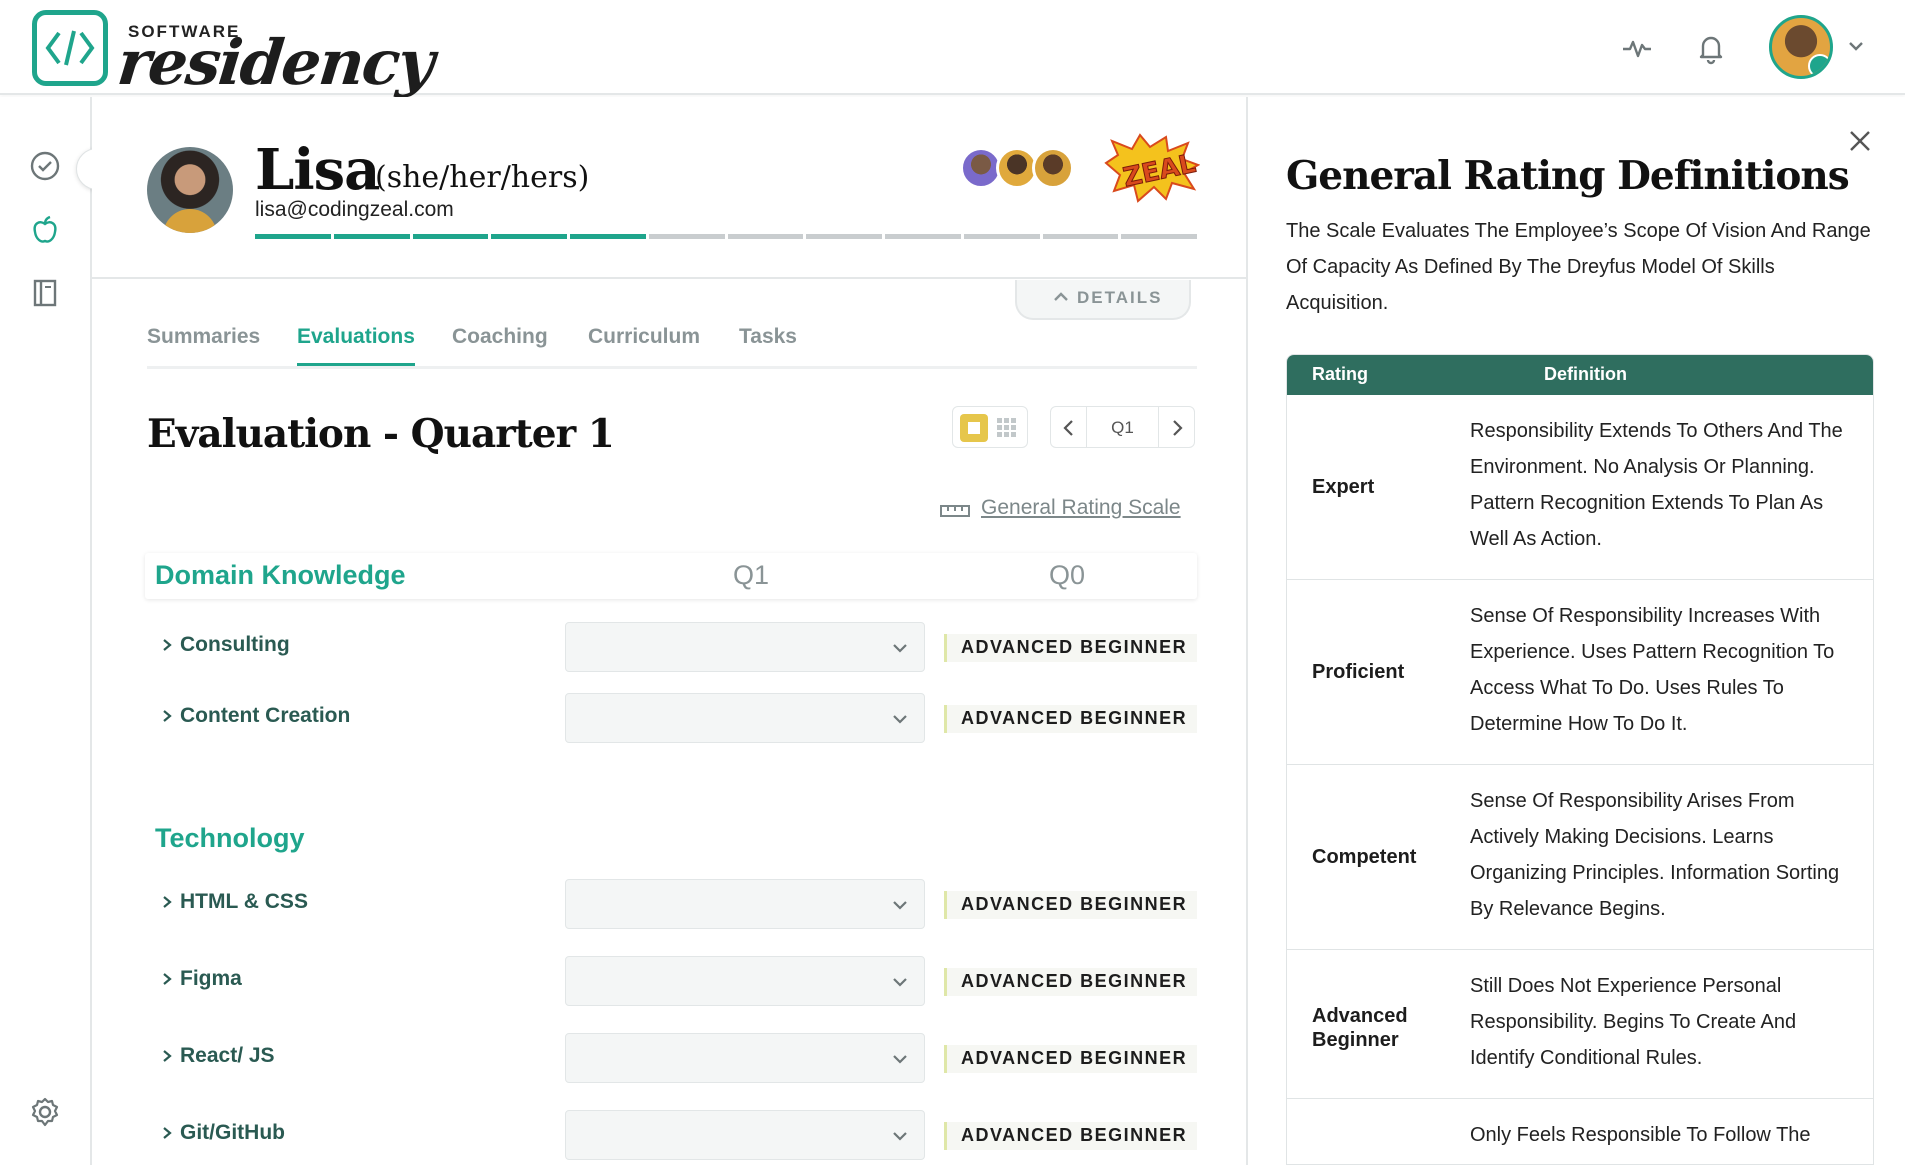 The image size is (1905, 1165). What do you see at coordinates (1151, 168) in the screenshot?
I see `zeal-badge: ZEAL` at bounding box center [1151, 168].